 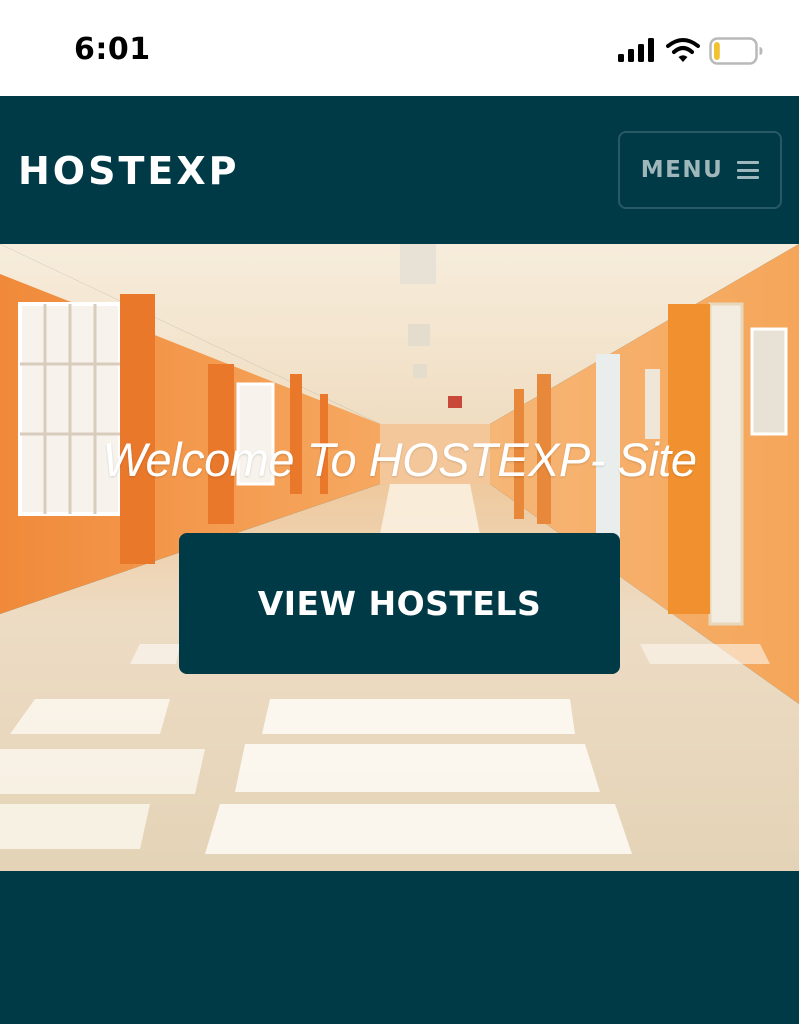 I want to click on page-footer-band, so click(x=399, y=947).